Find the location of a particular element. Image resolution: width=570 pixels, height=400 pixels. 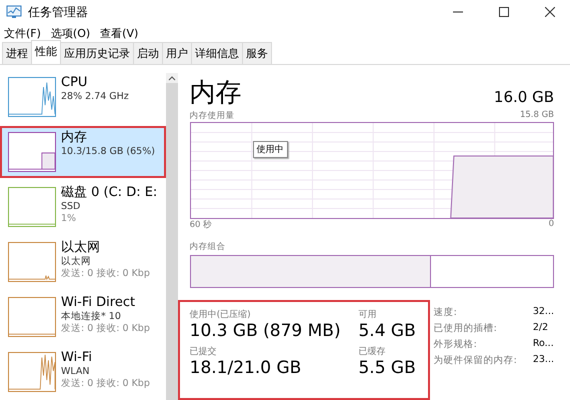

menu-item: 选项(O) is located at coordinates (70, 33).